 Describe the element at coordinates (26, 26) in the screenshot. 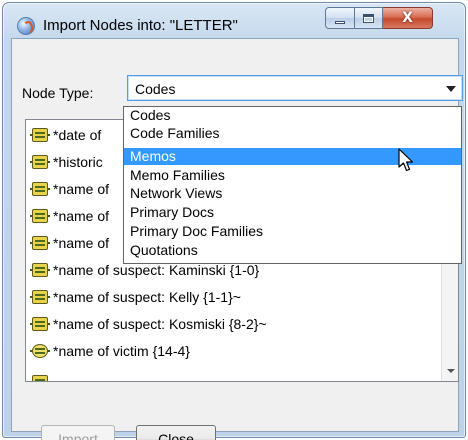

I see `atlas-ti-globe-icon` at that location.